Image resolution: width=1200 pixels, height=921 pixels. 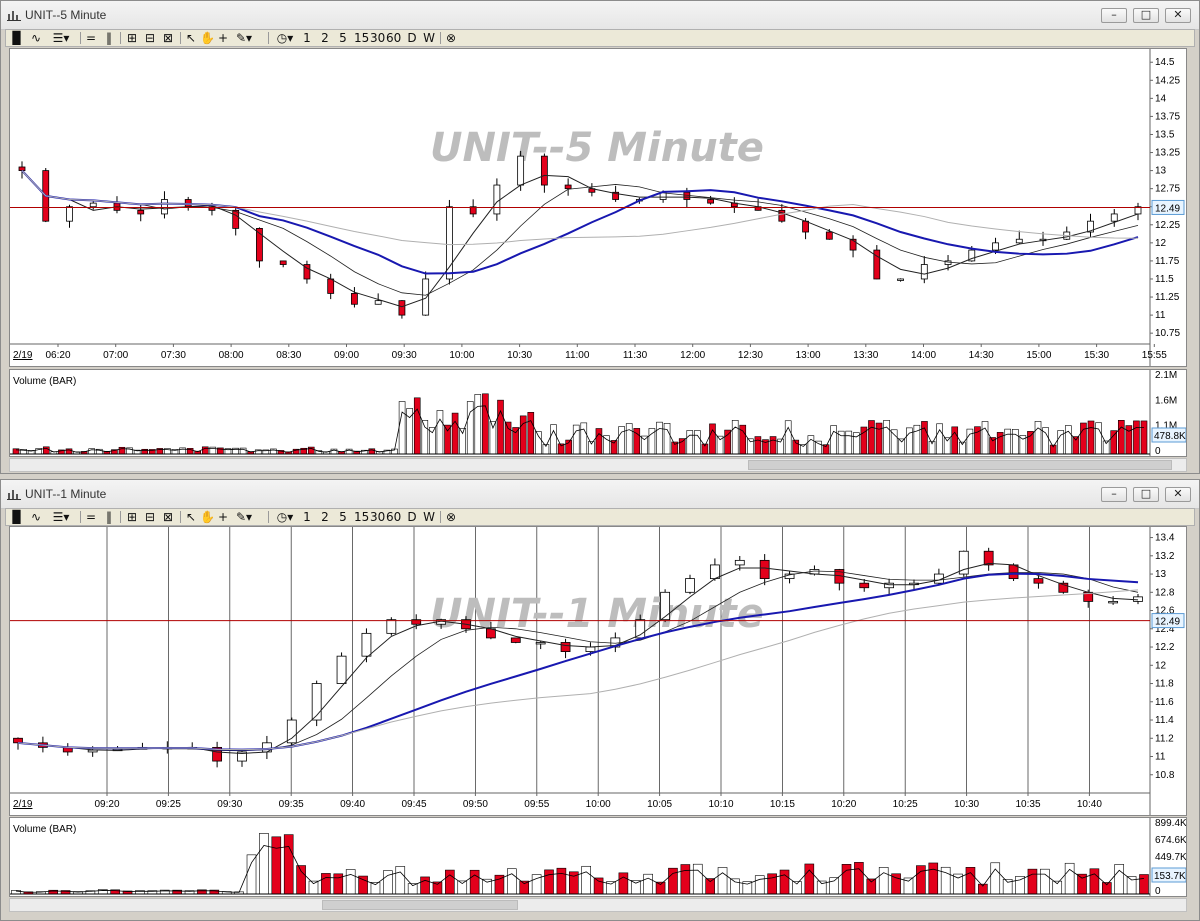 I want to click on title-bar: UNIT--1 Minute – □ ✕, so click(x=600, y=494).